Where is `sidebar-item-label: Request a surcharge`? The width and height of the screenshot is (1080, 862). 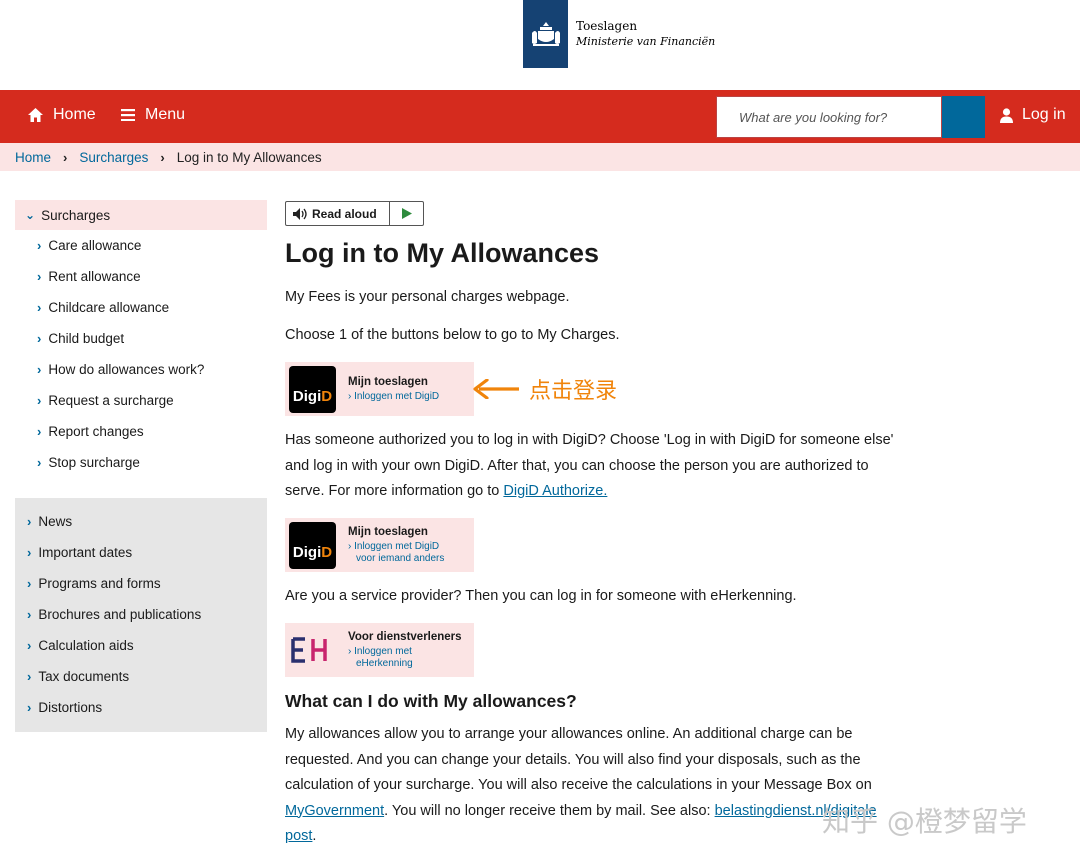 sidebar-item-label: Request a surcharge is located at coordinates (111, 400).